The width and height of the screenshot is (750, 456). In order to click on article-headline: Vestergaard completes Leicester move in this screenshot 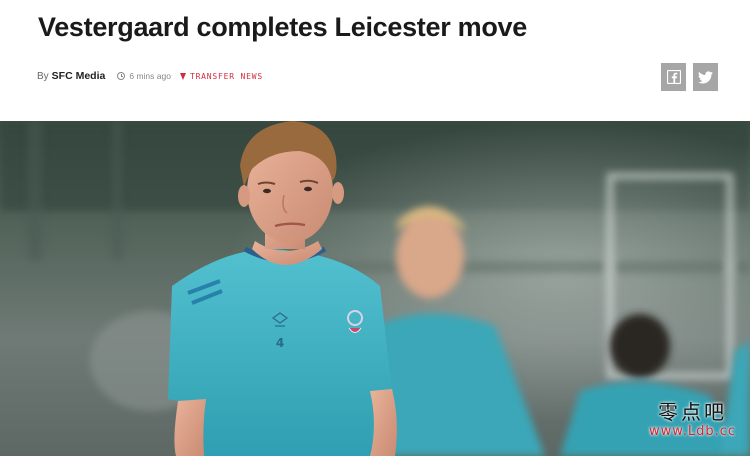, I will do `click(282, 27)`.